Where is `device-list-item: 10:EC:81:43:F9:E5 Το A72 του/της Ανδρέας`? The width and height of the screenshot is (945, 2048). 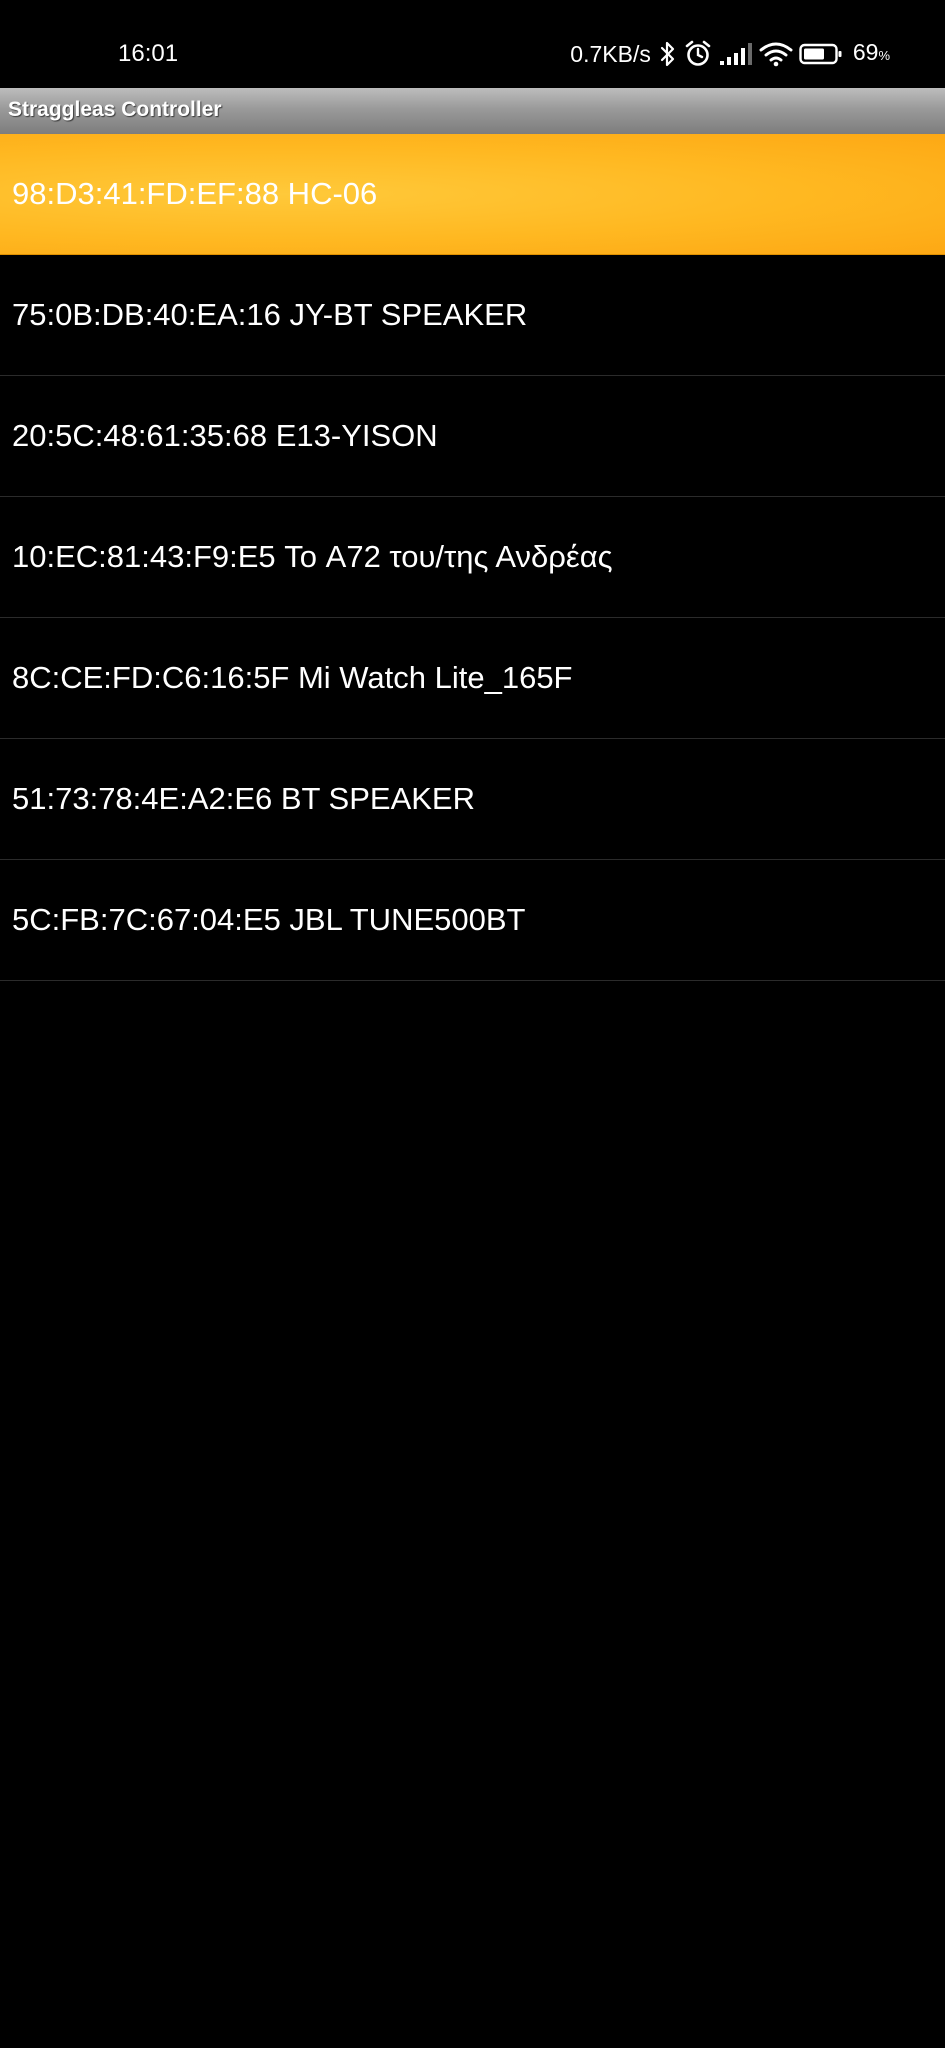
device-list-item: 10:EC:81:43:F9:E5 Το A72 του/της Ανδρέας is located at coordinates (472, 557).